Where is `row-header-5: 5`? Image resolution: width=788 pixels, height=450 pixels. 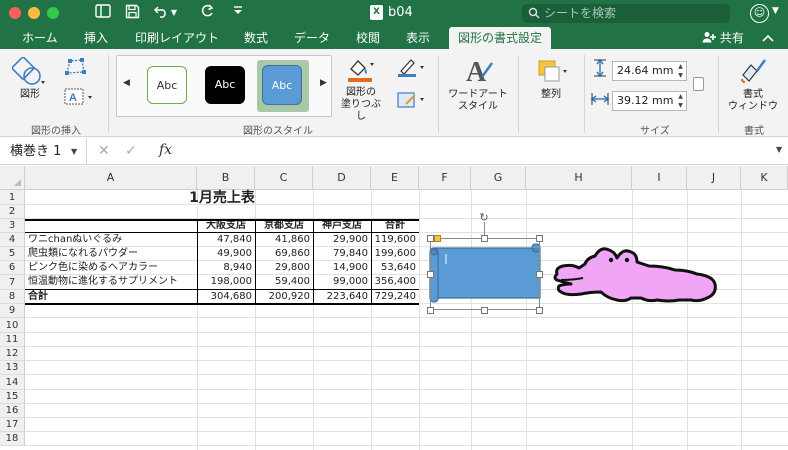
row-header-5: 5 is located at coordinates (12, 254).